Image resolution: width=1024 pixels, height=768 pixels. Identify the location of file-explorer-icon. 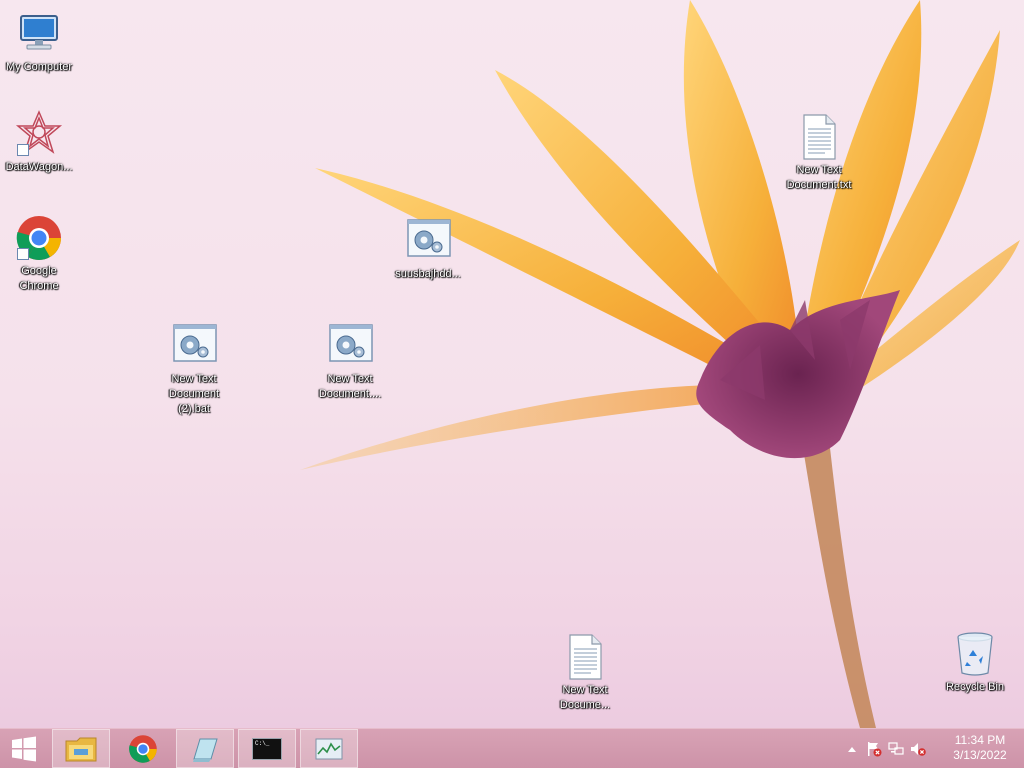
(81, 749).